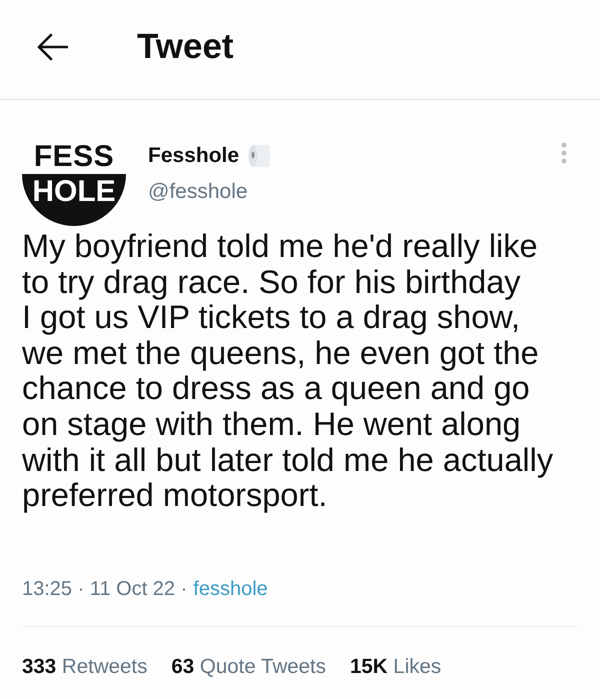 Image resolution: width=600 pixels, height=699 pixels. Describe the element at coordinates (85, 667) in the screenshot. I see `stat-link: 333 Retweets` at that location.